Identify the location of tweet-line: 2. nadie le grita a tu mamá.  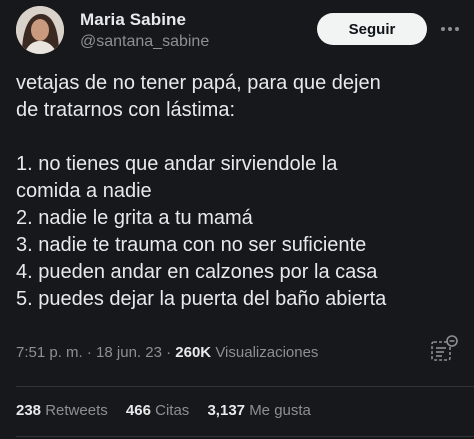
(134, 218).